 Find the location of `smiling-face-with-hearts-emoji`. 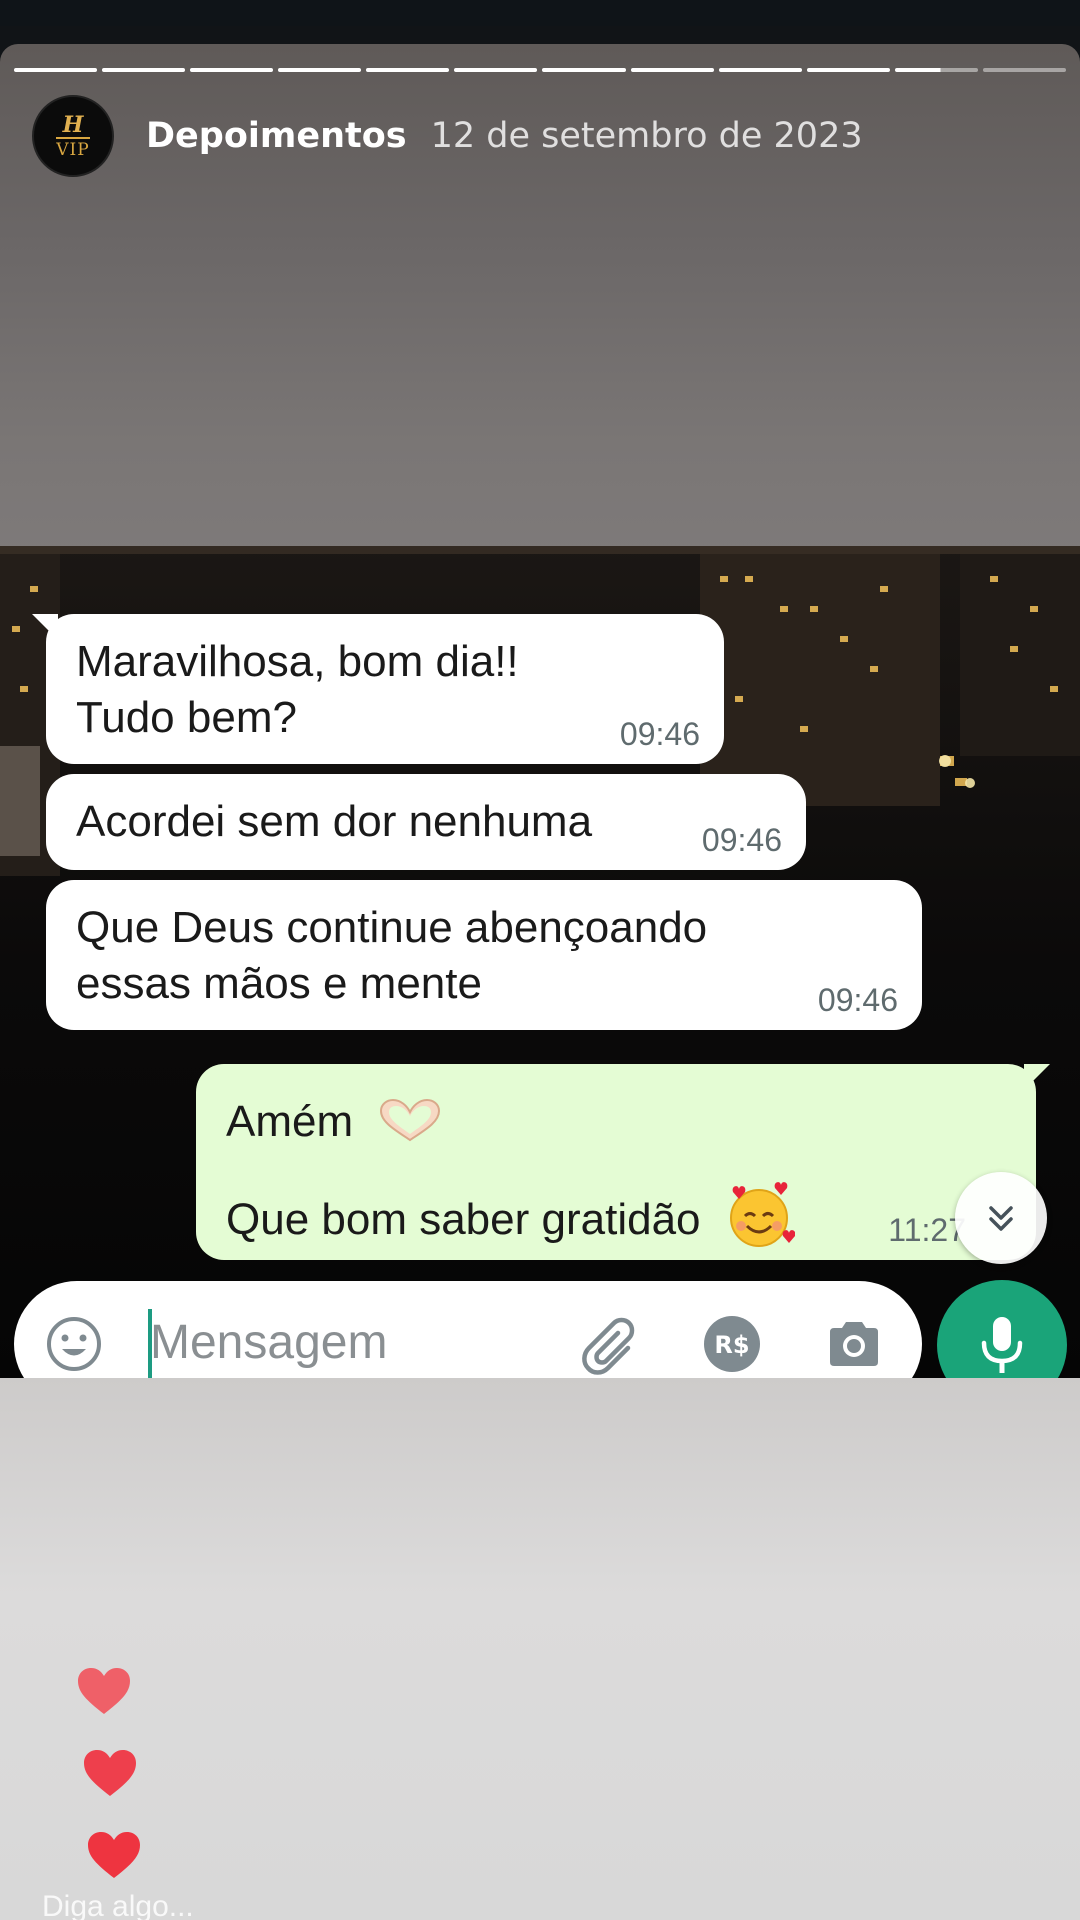

smiling-face-with-hearts-emoji is located at coordinates (762, 1214).